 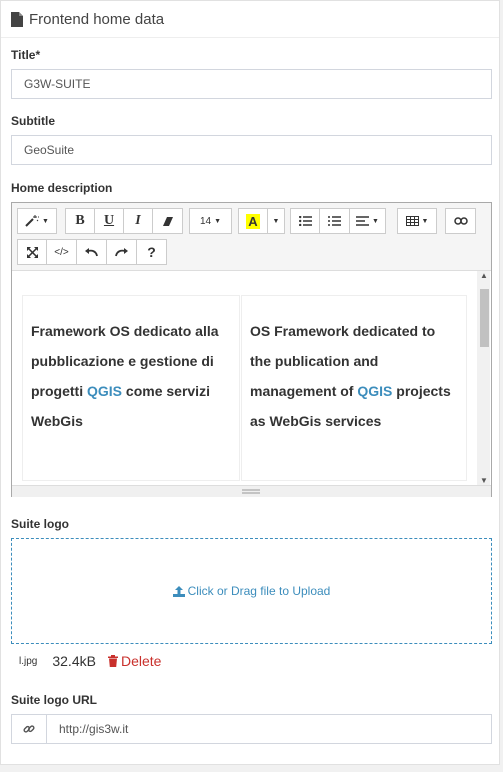 I want to click on bold-icon: B, so click(x=80, y=220).